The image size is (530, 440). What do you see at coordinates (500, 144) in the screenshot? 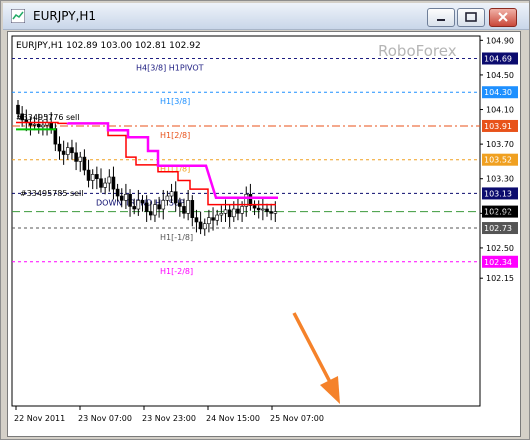
I see `price-tick-label: 103.70` at bounding box center [500, 144].